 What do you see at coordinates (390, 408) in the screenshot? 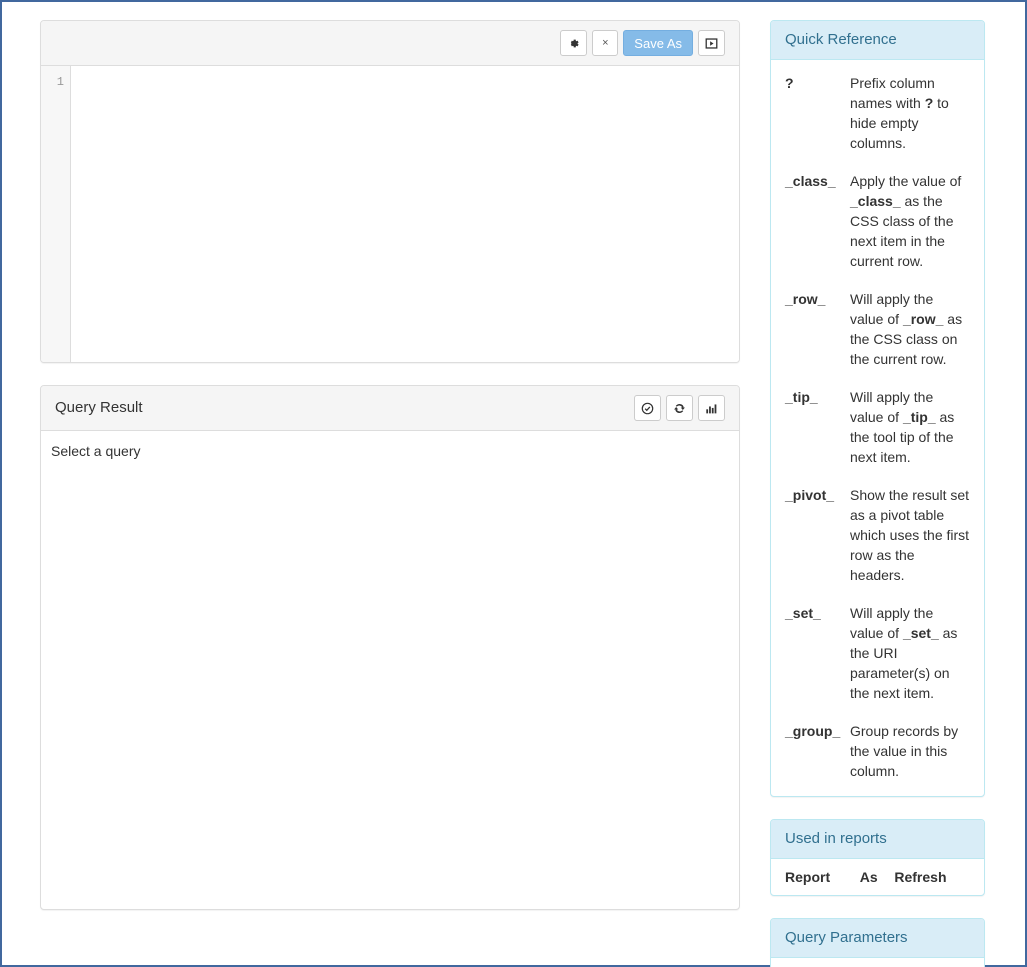
I see `query-result-header: Query Result` at bounding box center [390, 408].